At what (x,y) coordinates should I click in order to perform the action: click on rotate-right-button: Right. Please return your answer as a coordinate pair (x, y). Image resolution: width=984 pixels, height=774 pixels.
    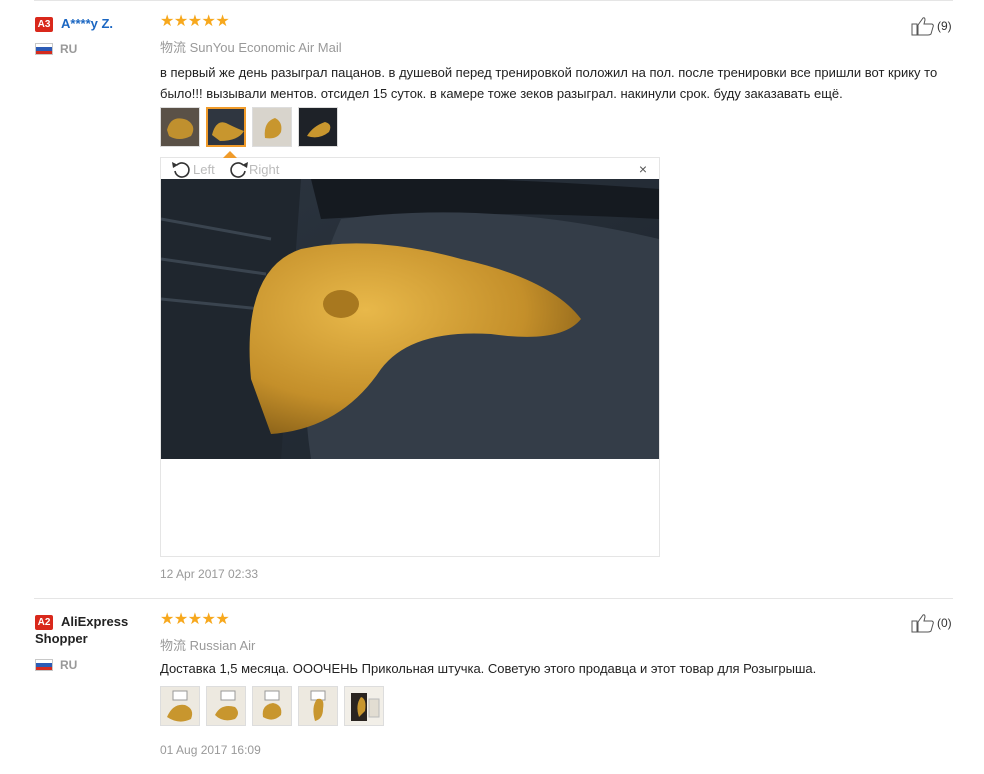
    Looking at the image, I should click on (253, 169).